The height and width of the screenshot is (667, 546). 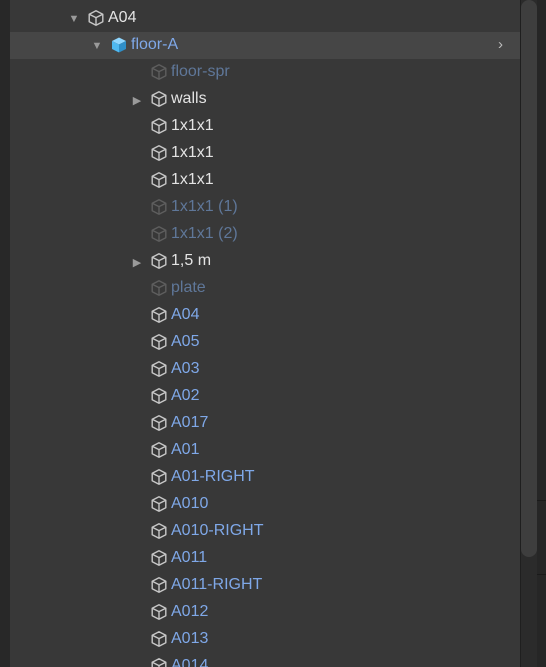 I want to click on hierarchy-item: A013, so click(x=265, y=639).